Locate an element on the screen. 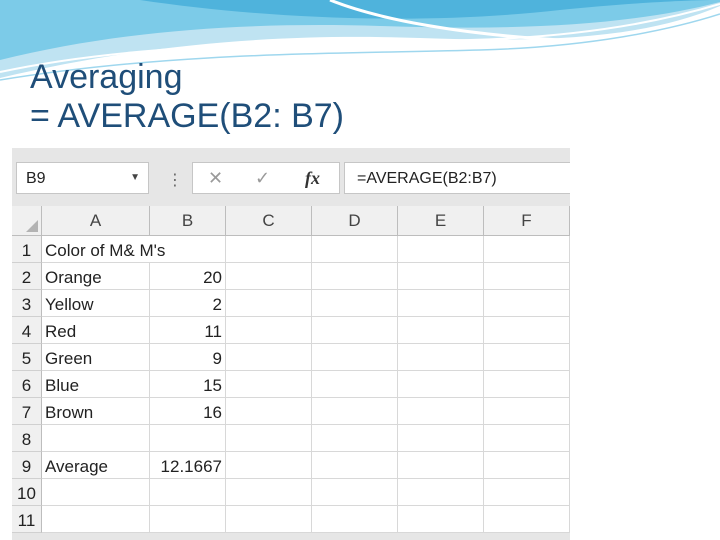 This screenshot has width=720, height=540. cell-b9: 12.1667 is located at coordinates (188, 465).